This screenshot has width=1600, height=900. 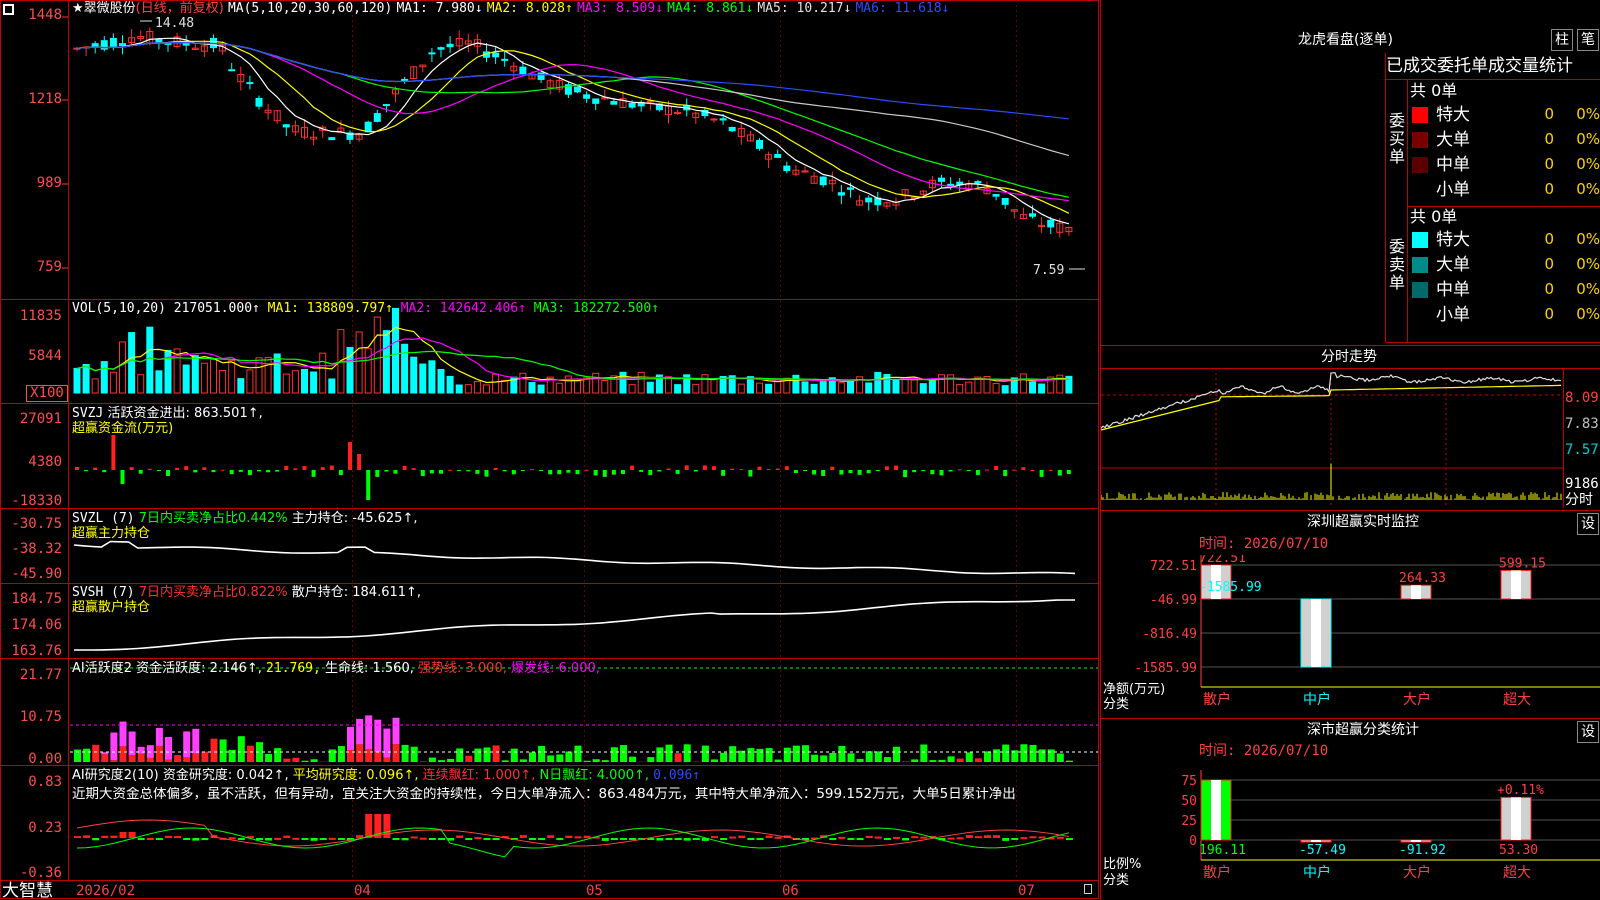 What do you see at coordinates (1420, 290) in the screenshot?
I see `order-color-swatch` at bounding box center [1420, 290].